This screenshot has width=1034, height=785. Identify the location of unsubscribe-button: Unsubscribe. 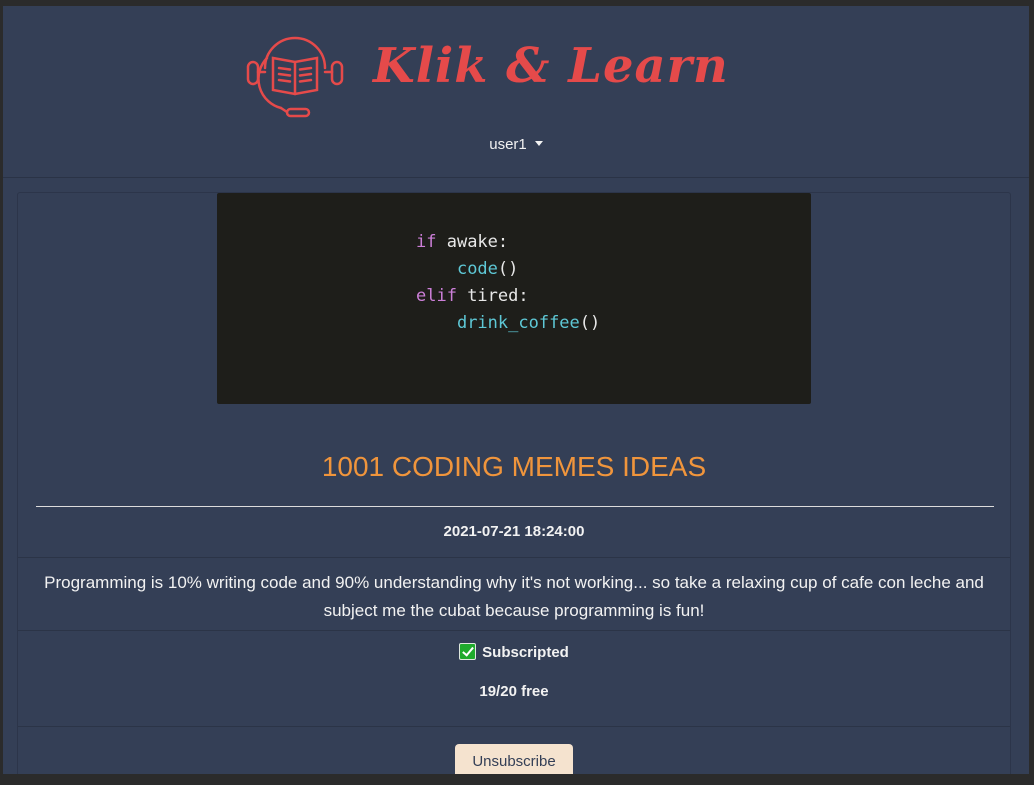
(514, 759).